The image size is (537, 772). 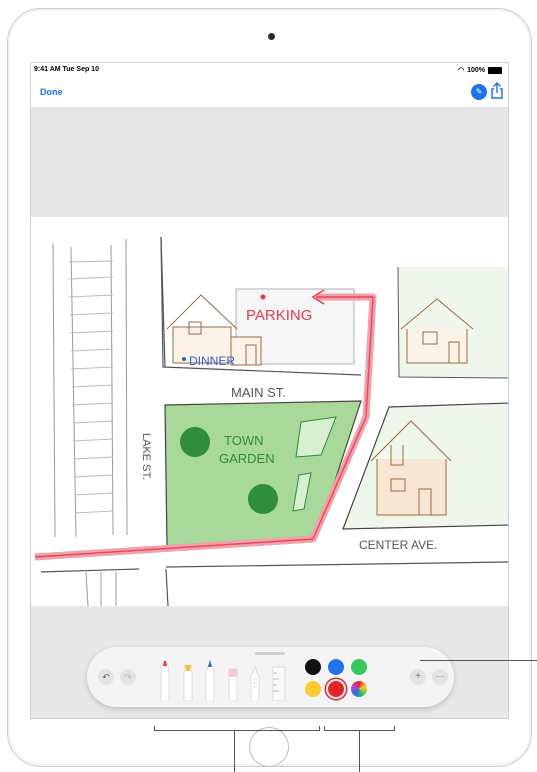 I want to click on undo-icon: ↶, so click(x=106, y=677).